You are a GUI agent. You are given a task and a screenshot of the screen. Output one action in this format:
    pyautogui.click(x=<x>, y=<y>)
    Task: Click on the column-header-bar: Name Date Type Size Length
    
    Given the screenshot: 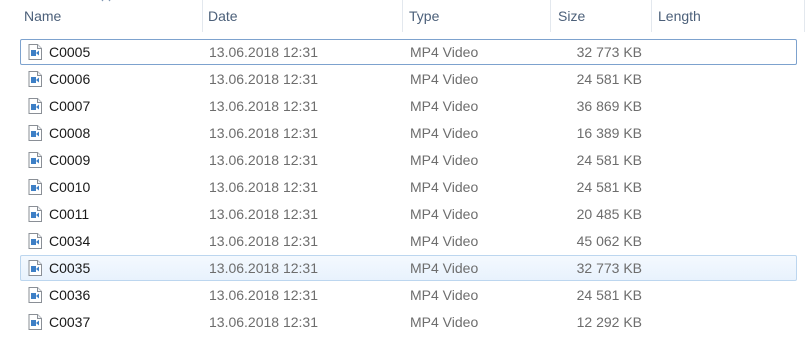 What is the action you would take?
    pyautogui.click(x=404, y=17)
    